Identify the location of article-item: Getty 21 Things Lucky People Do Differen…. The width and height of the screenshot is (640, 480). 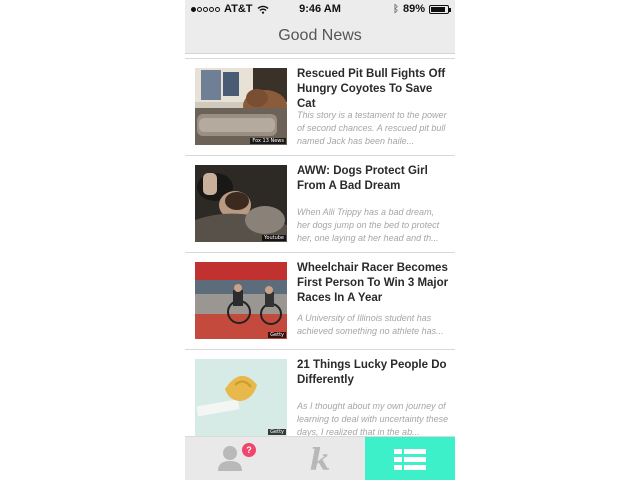
(320, 393).